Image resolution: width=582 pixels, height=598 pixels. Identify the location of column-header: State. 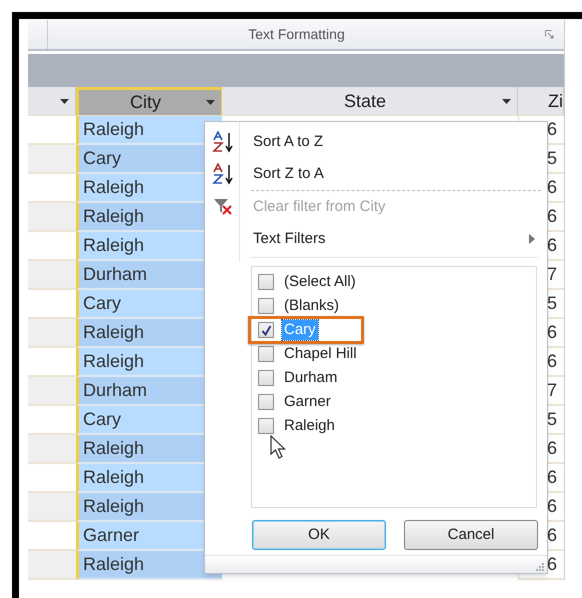
(370, 101).